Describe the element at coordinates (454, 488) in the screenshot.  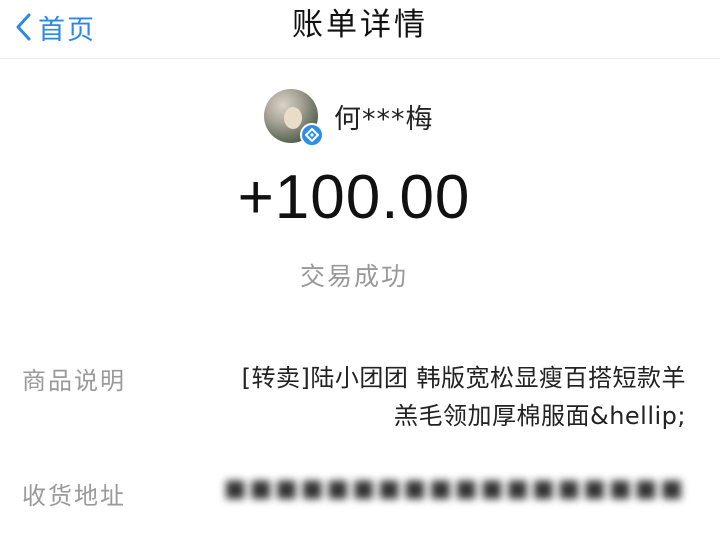
I see `shipping-address-value-redacted: ■■■■■■■■■■■■■■■■■■` at that location.